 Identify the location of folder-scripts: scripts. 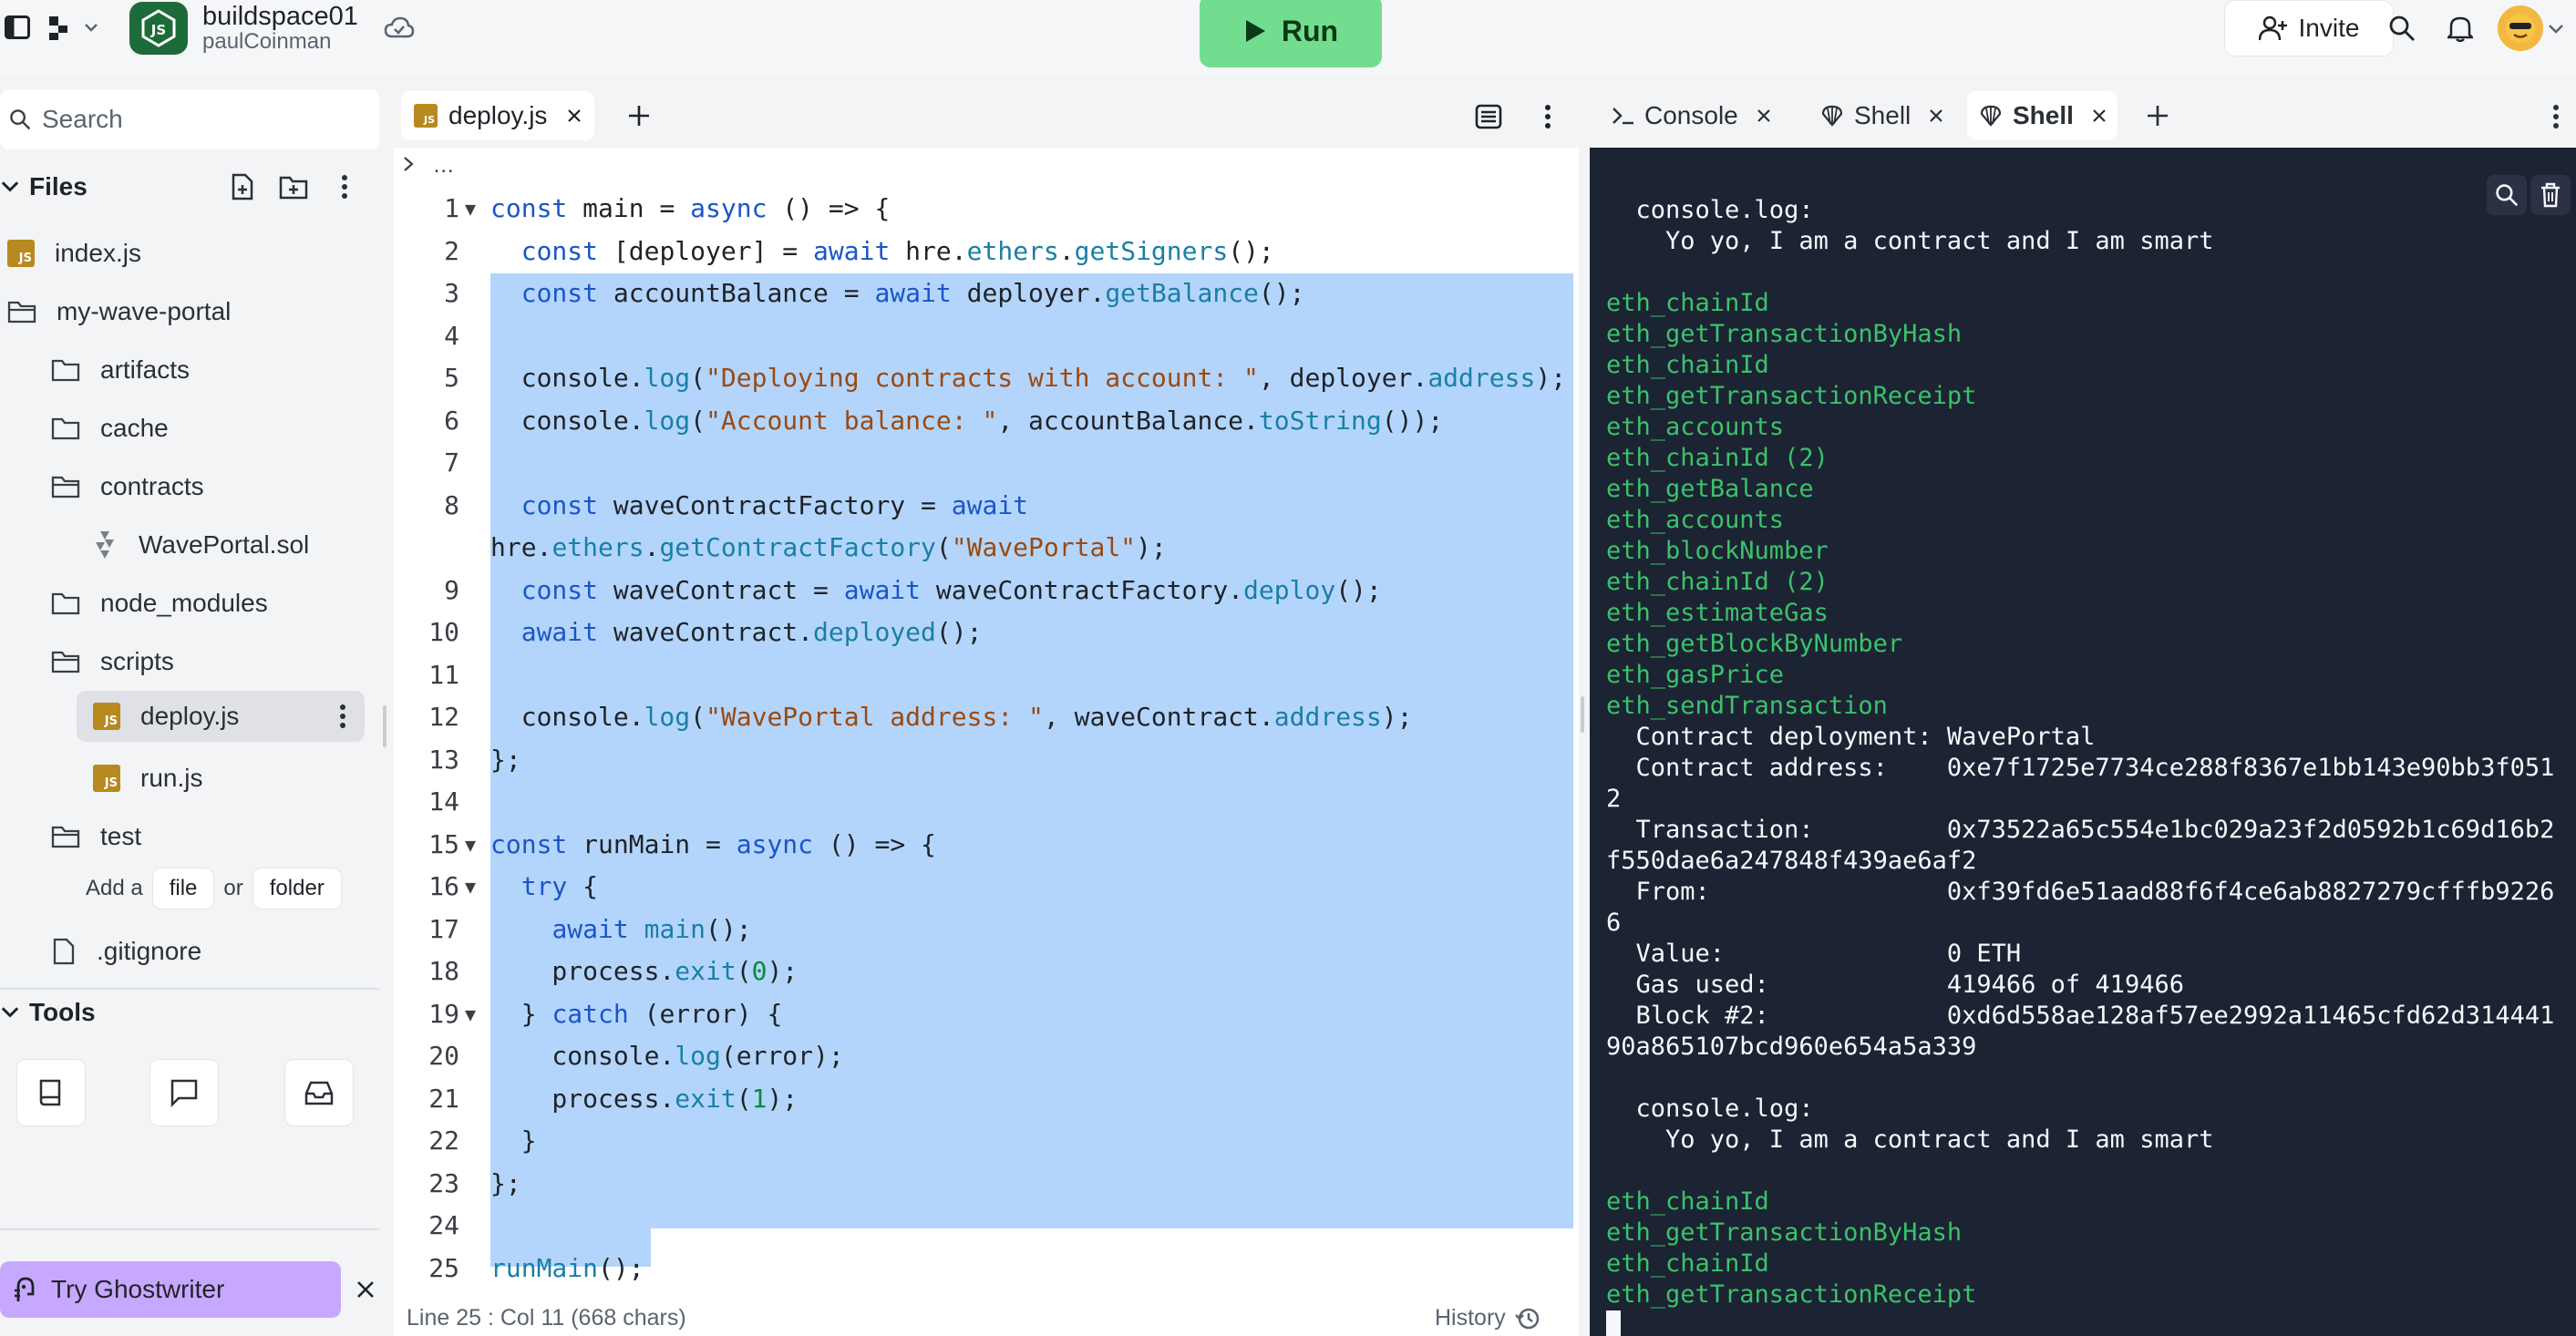
(211, 661).